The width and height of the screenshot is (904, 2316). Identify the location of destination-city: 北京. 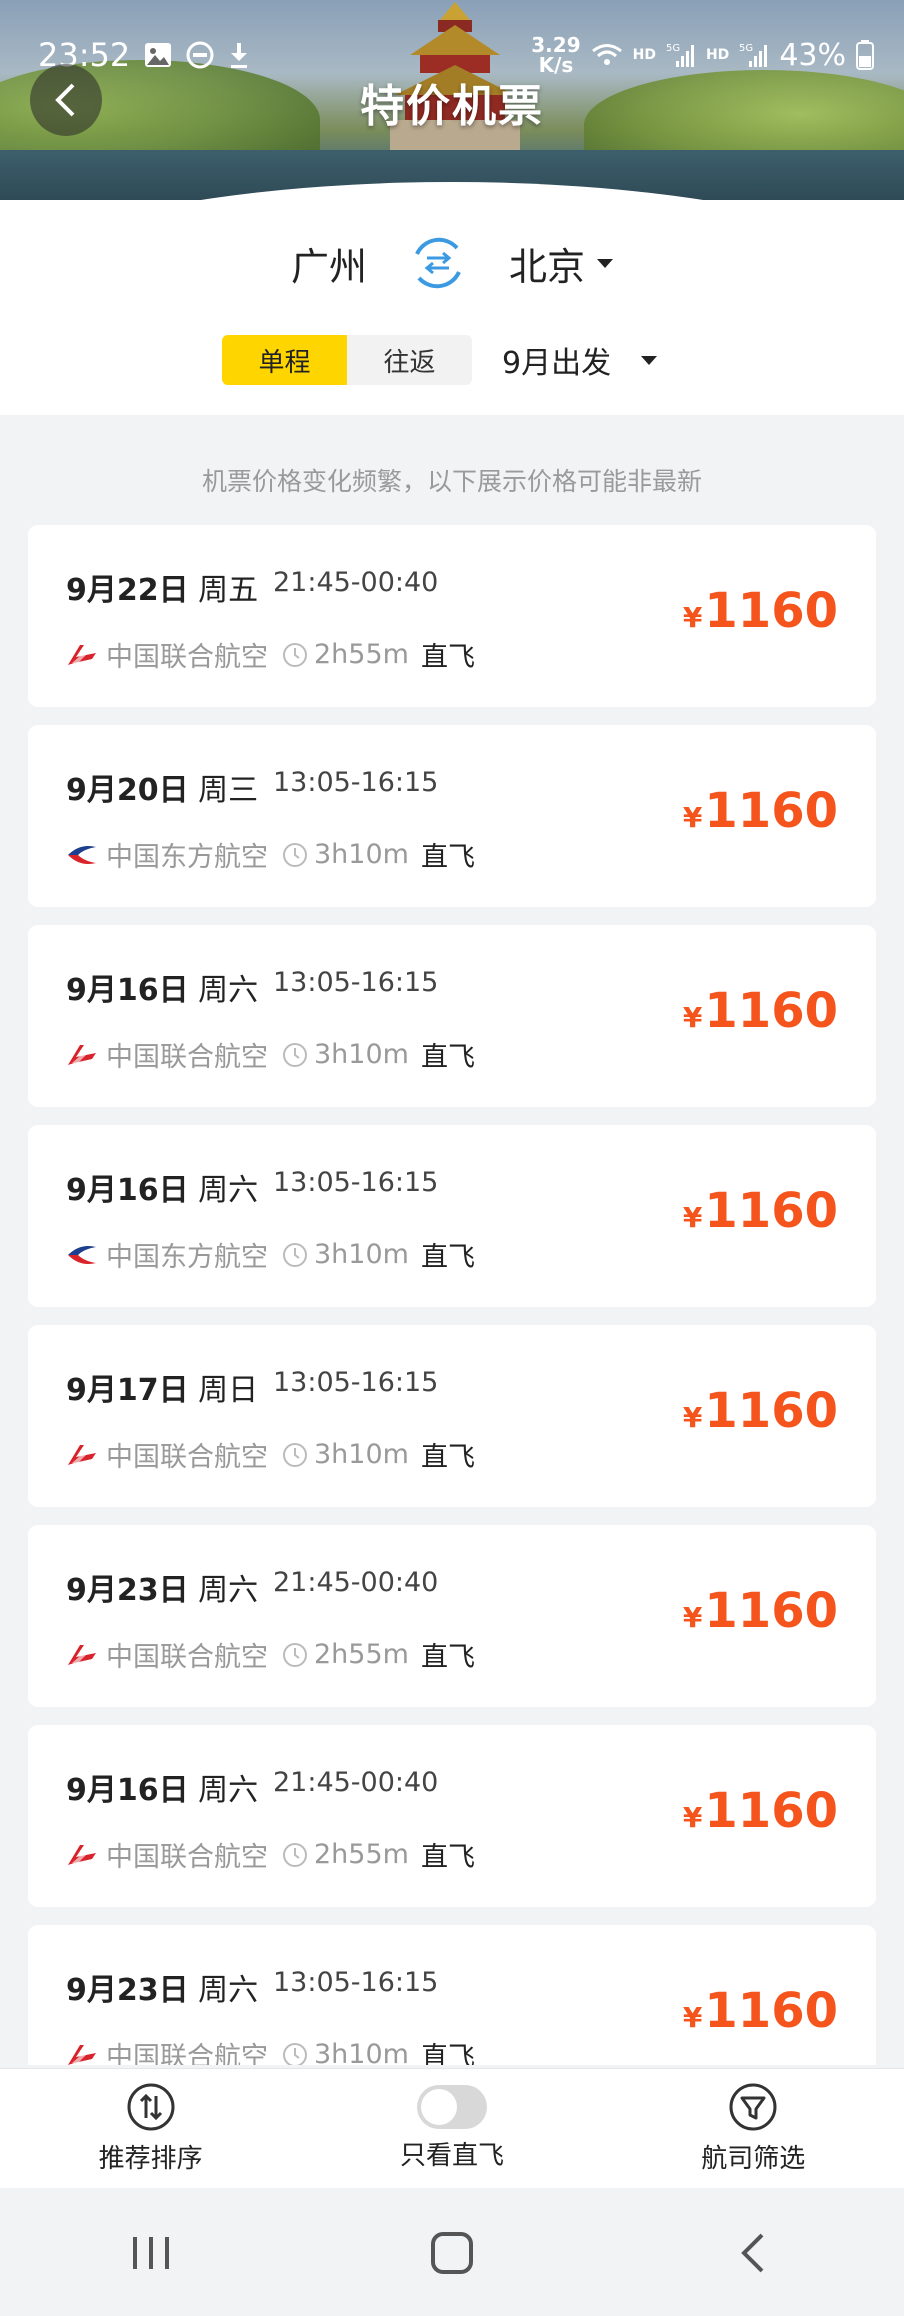
(547, 266).